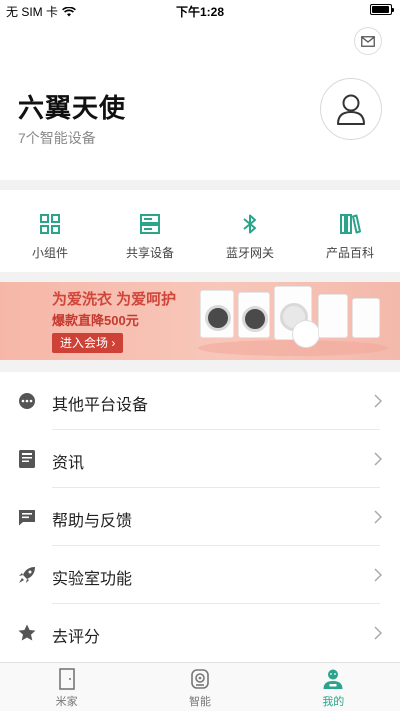 The width and height of the screenshot is (400, 711). Describe the element at coordinates (68, 463) in the screenshot. I see `menu-item-label: 资讯` at that location.